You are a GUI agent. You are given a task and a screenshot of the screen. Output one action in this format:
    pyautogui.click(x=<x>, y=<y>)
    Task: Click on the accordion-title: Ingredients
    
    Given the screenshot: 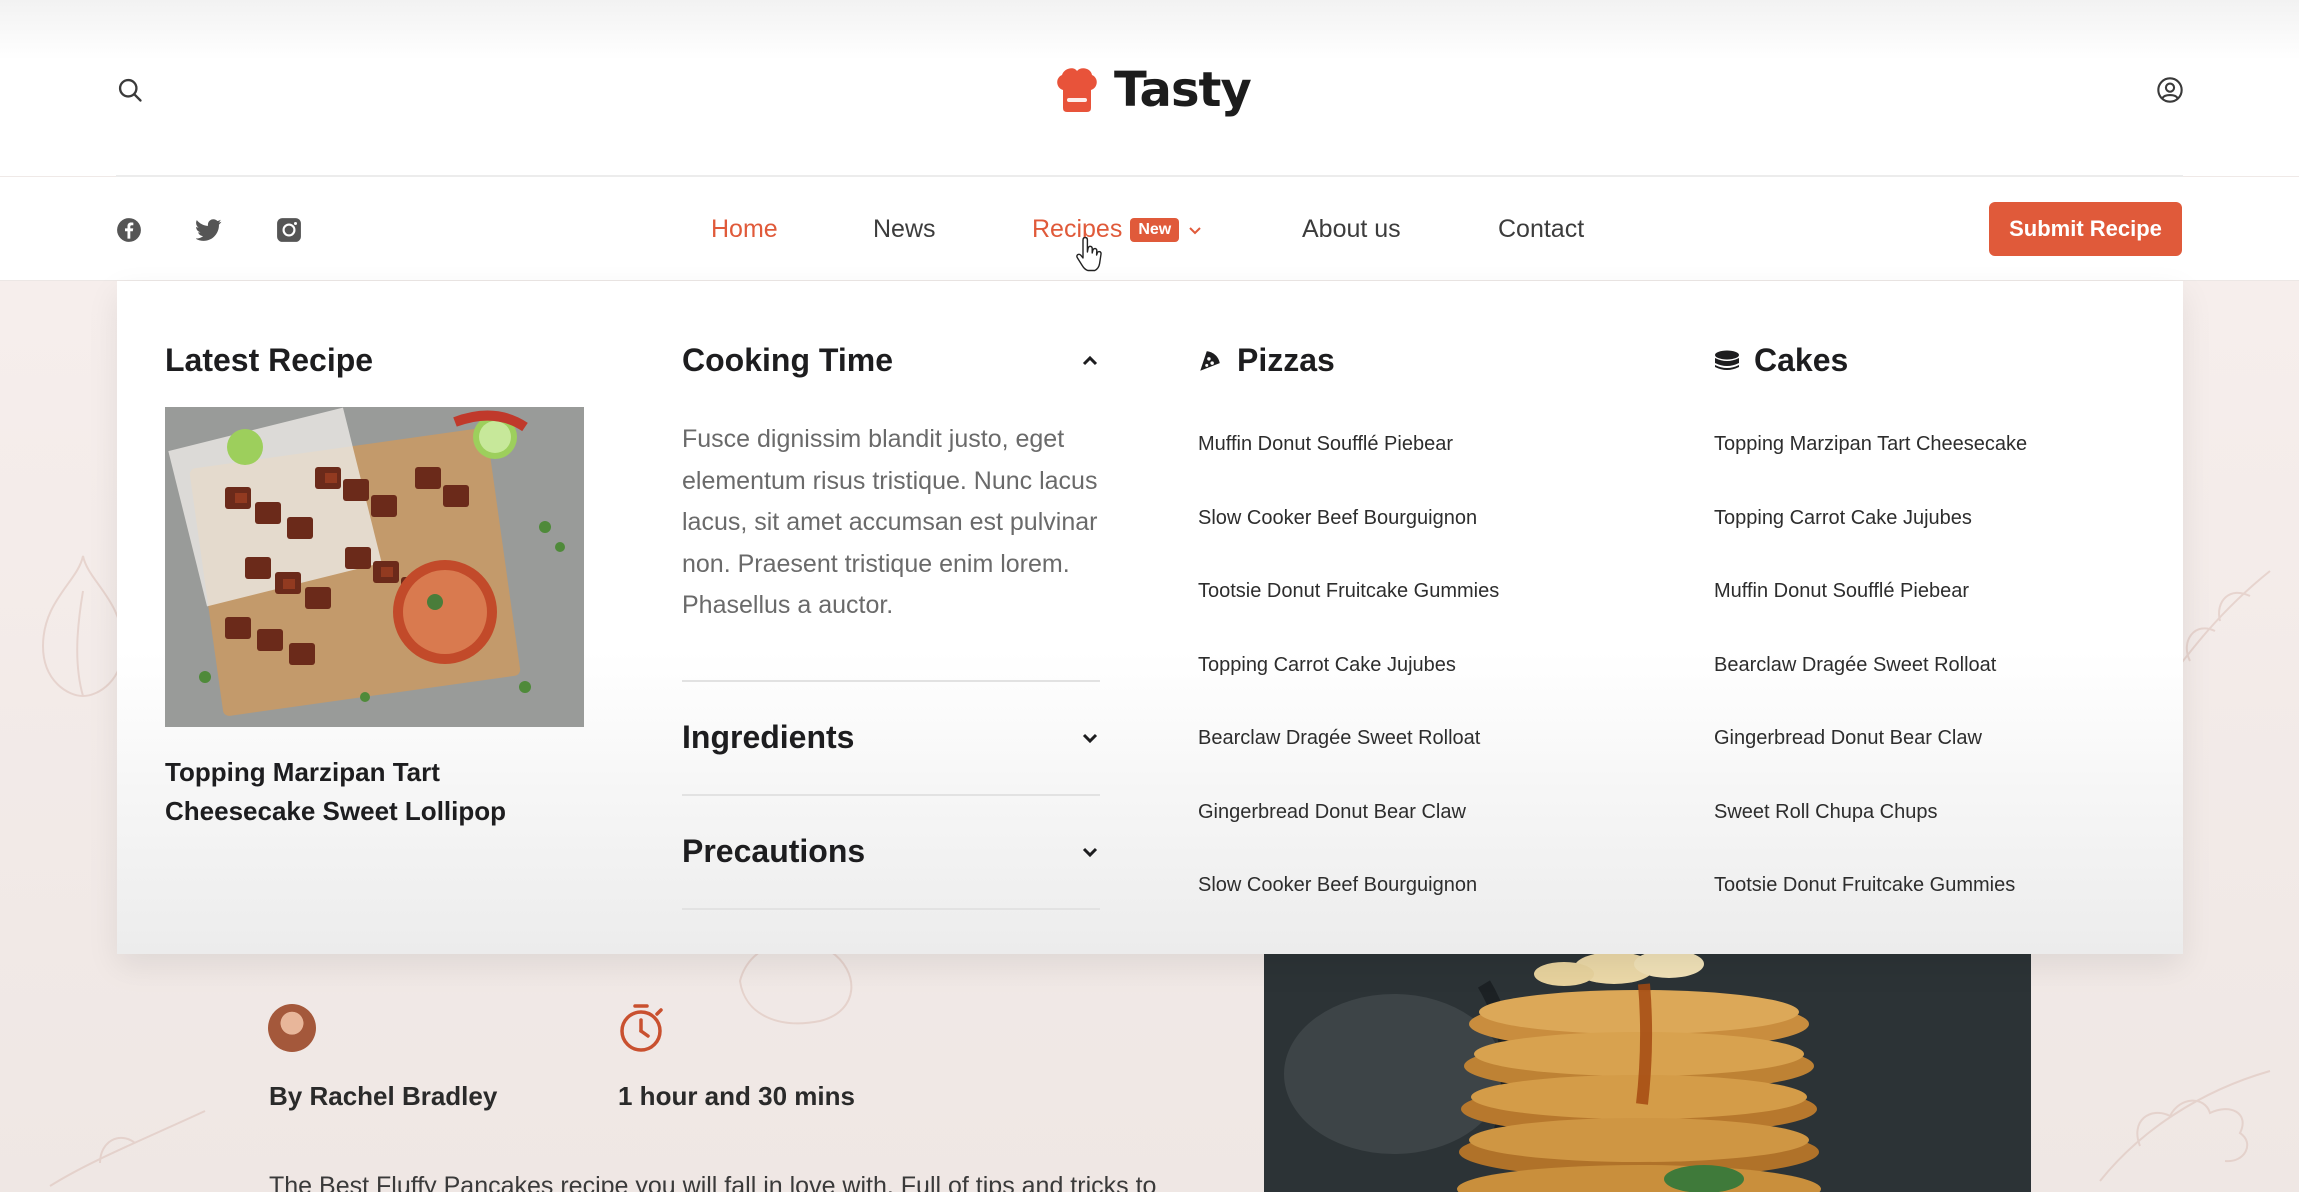 What is the action you would take?
    pyautogui.click(x=768, y=737)
    